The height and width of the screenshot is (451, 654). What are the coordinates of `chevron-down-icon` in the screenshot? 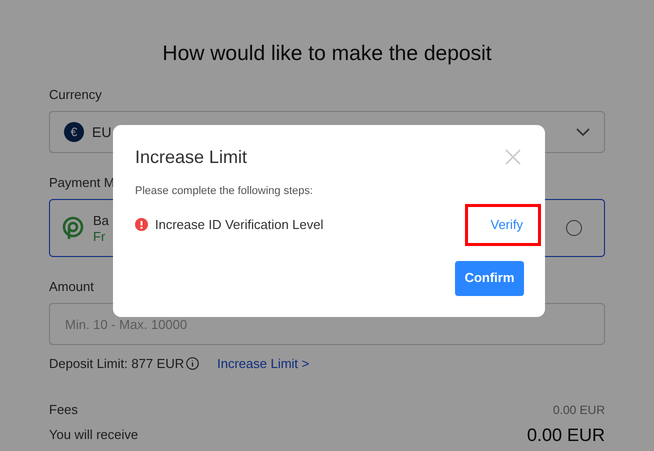 It's located at (583, 132).